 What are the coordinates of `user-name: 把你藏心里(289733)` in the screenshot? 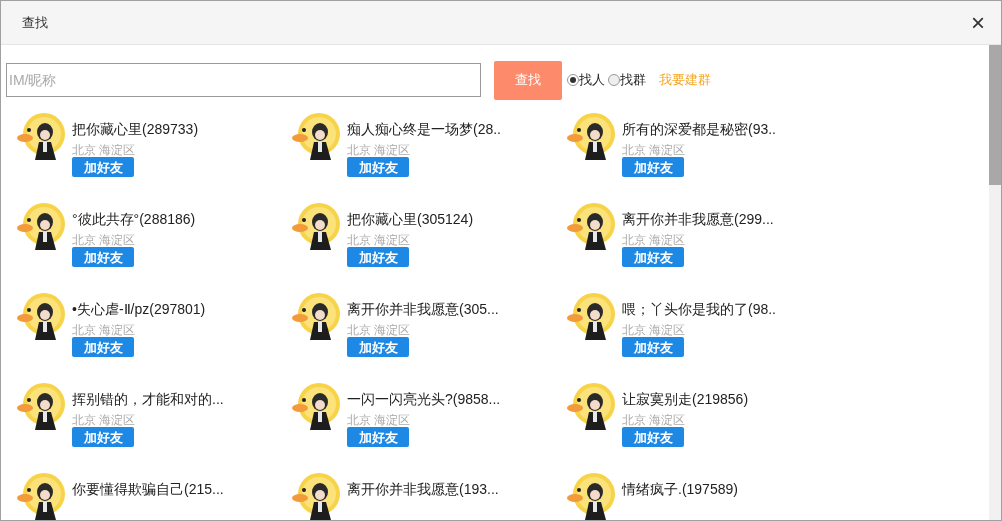 It's located at (135, 129).